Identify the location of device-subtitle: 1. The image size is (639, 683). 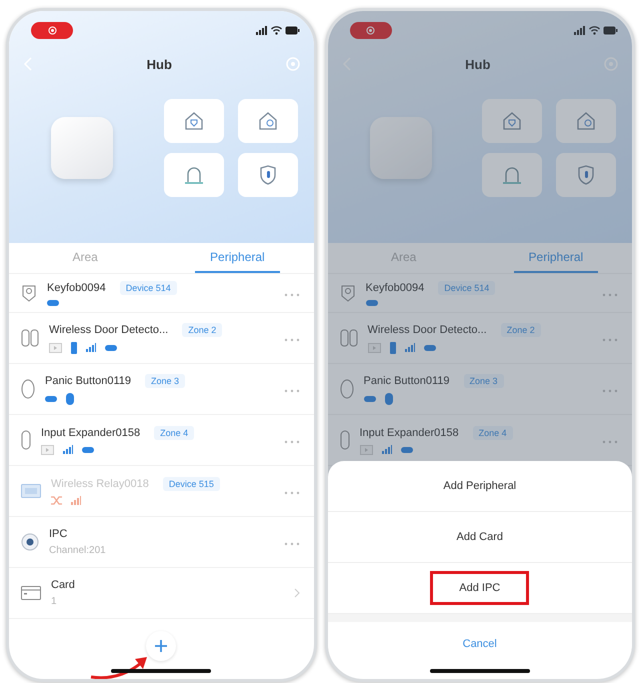
(54, 601).